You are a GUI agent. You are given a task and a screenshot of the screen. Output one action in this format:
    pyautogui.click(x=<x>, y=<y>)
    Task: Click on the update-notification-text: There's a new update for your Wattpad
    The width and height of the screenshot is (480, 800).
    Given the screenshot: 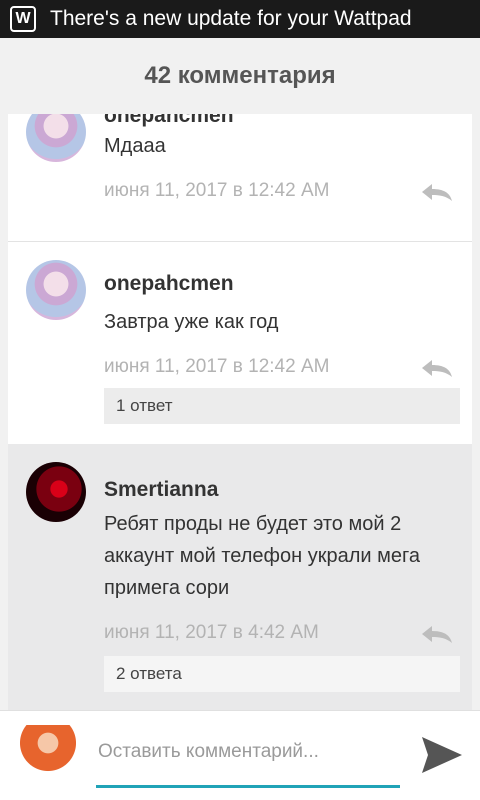 What is the action you would take?
    pyautogui.click(x=231, y=19)
    